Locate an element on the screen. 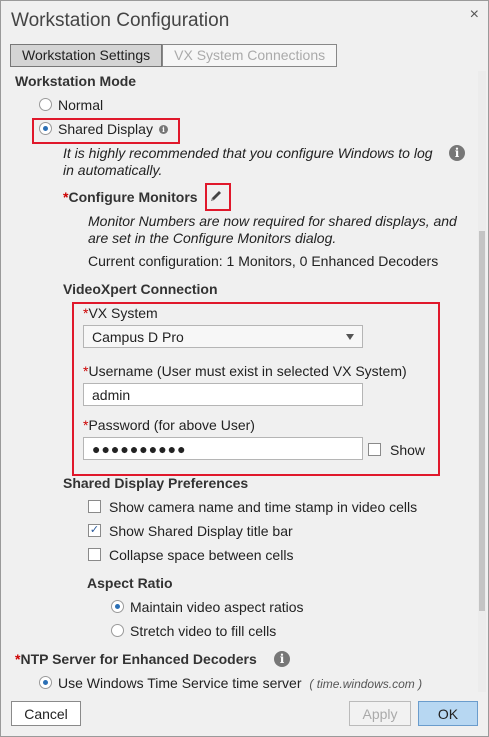 The image size is (489, 737). stretch-video-radio is located at coordinates (117, 630).